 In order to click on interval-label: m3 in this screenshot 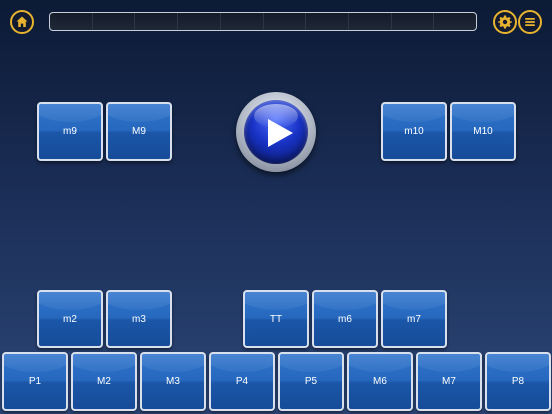, I will do `click(139, 319)`.